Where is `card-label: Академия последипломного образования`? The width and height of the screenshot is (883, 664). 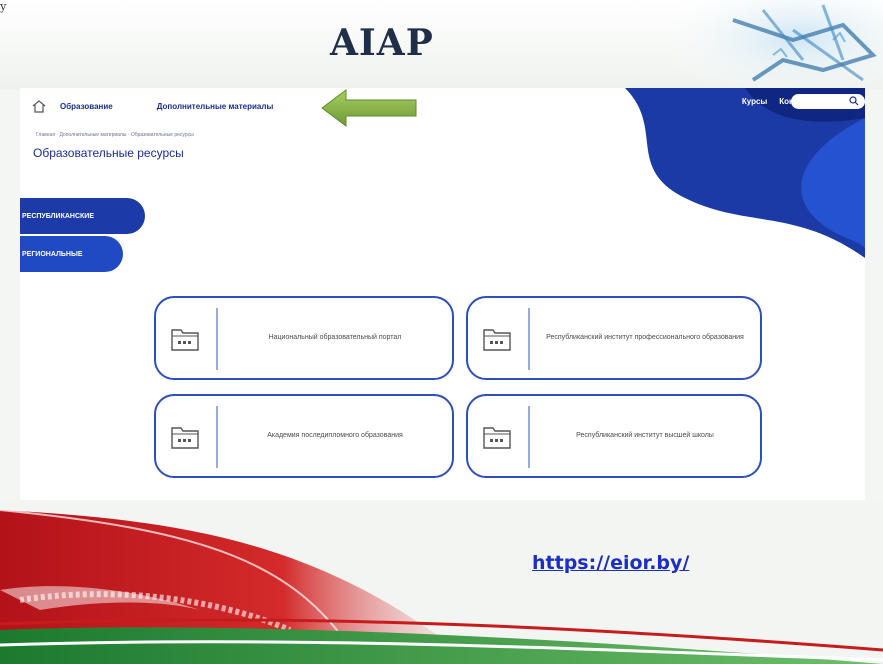 card-label: Академия последипломного образования is located at coordinates (335, 436).